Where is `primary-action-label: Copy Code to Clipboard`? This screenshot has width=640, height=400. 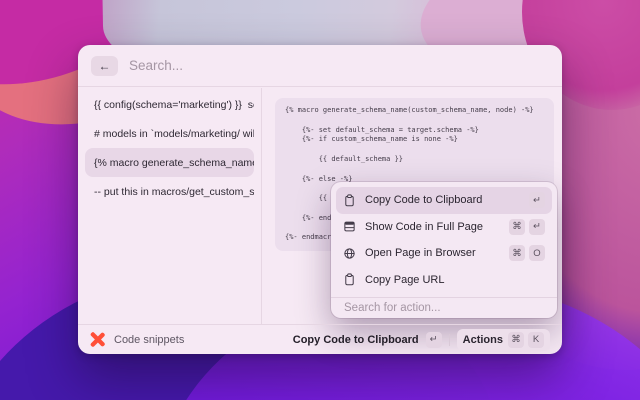 primary-action-label: Copy Code to Clipboard is located at coordinates (355, 339).